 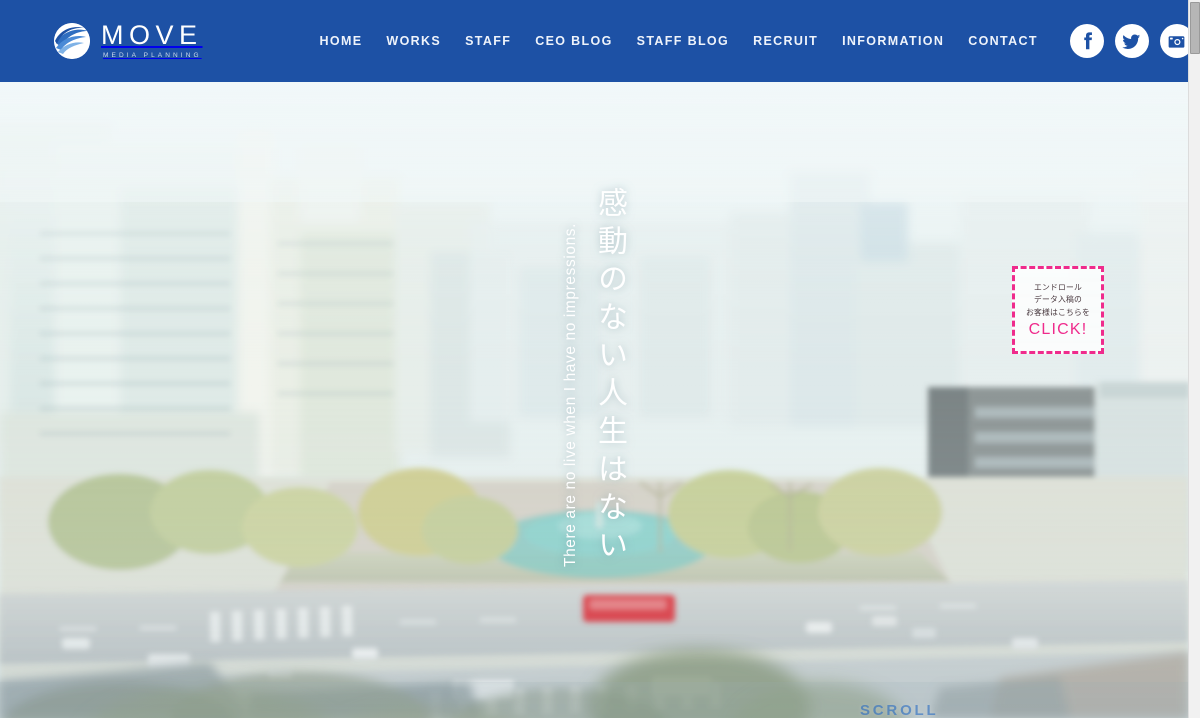 What do you see at coordinates (1058, 300) in the screenshot?
I see `banner-line-2: データ入稿の` at bounding box center [1058, 300].